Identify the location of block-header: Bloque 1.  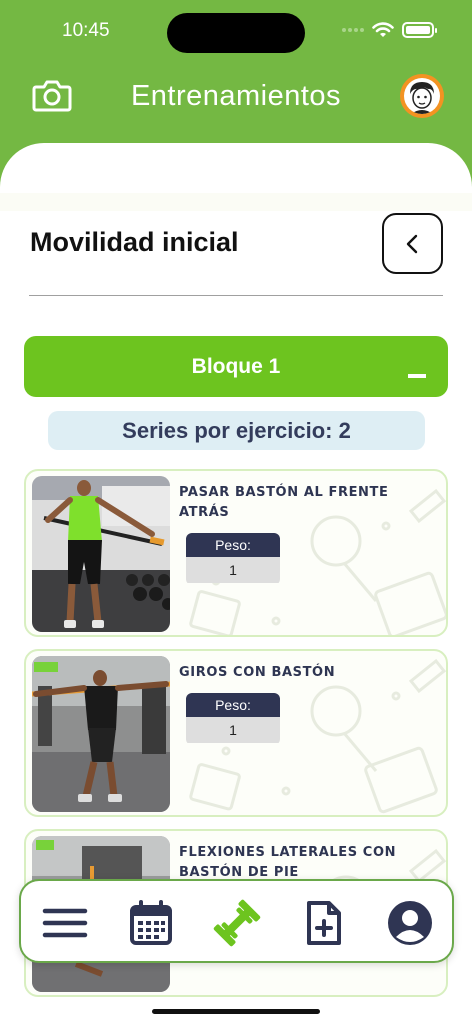
(236, 366).